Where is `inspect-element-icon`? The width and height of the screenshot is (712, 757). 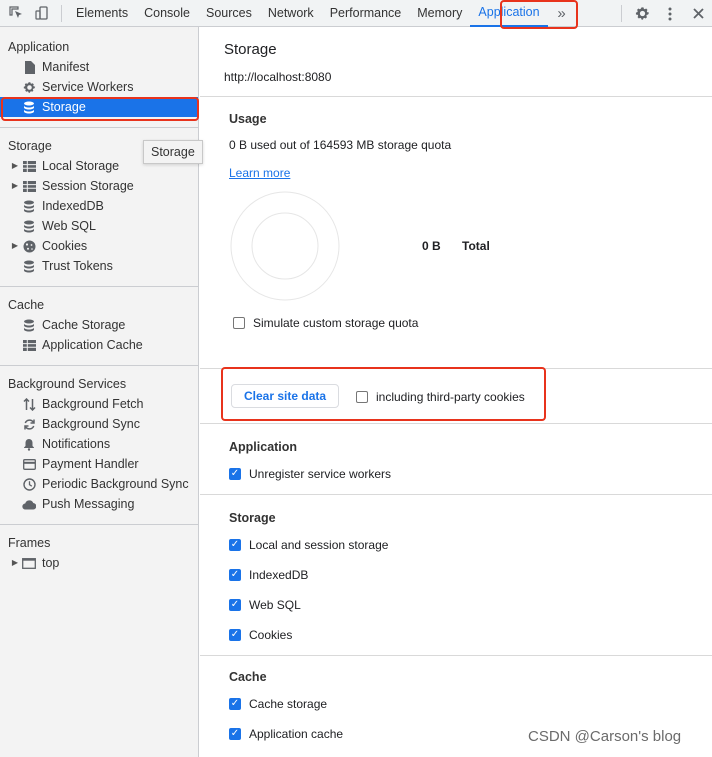
inspect-element-icon is located at coordinates (16, 13).